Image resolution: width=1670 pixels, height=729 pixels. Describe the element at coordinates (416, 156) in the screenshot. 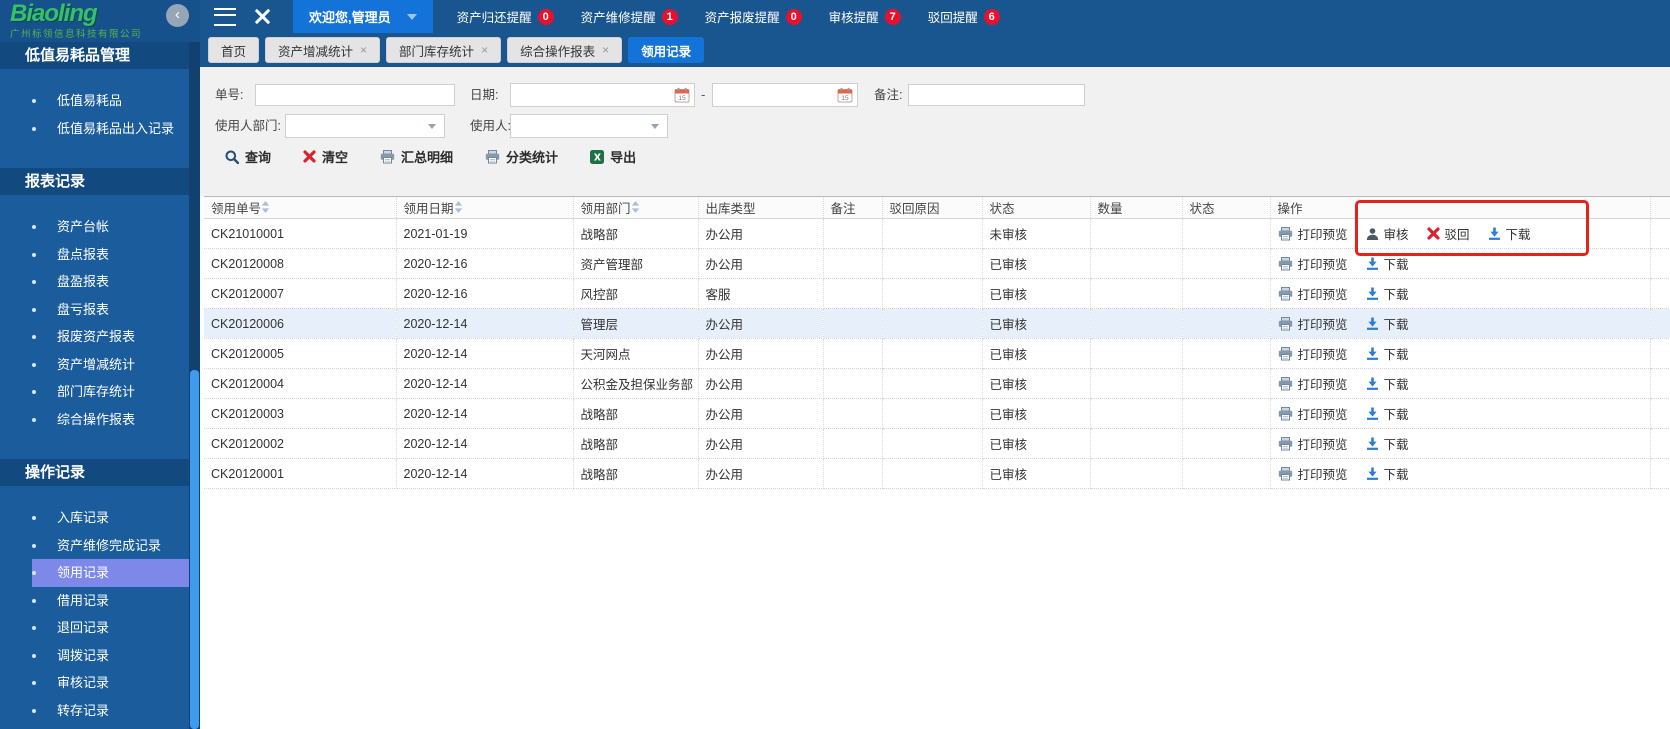

I see `toolbar-button-2: 汇总明细` at that location.